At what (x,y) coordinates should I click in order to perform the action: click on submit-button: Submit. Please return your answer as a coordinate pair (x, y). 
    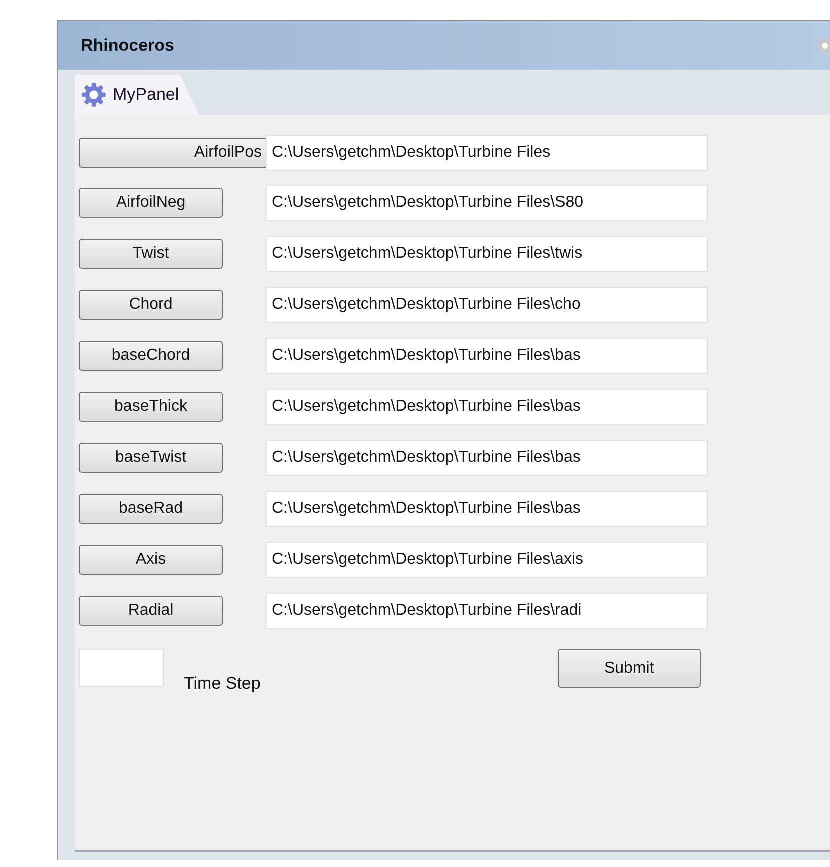
    Looking at the image, I should click on (629, 668).